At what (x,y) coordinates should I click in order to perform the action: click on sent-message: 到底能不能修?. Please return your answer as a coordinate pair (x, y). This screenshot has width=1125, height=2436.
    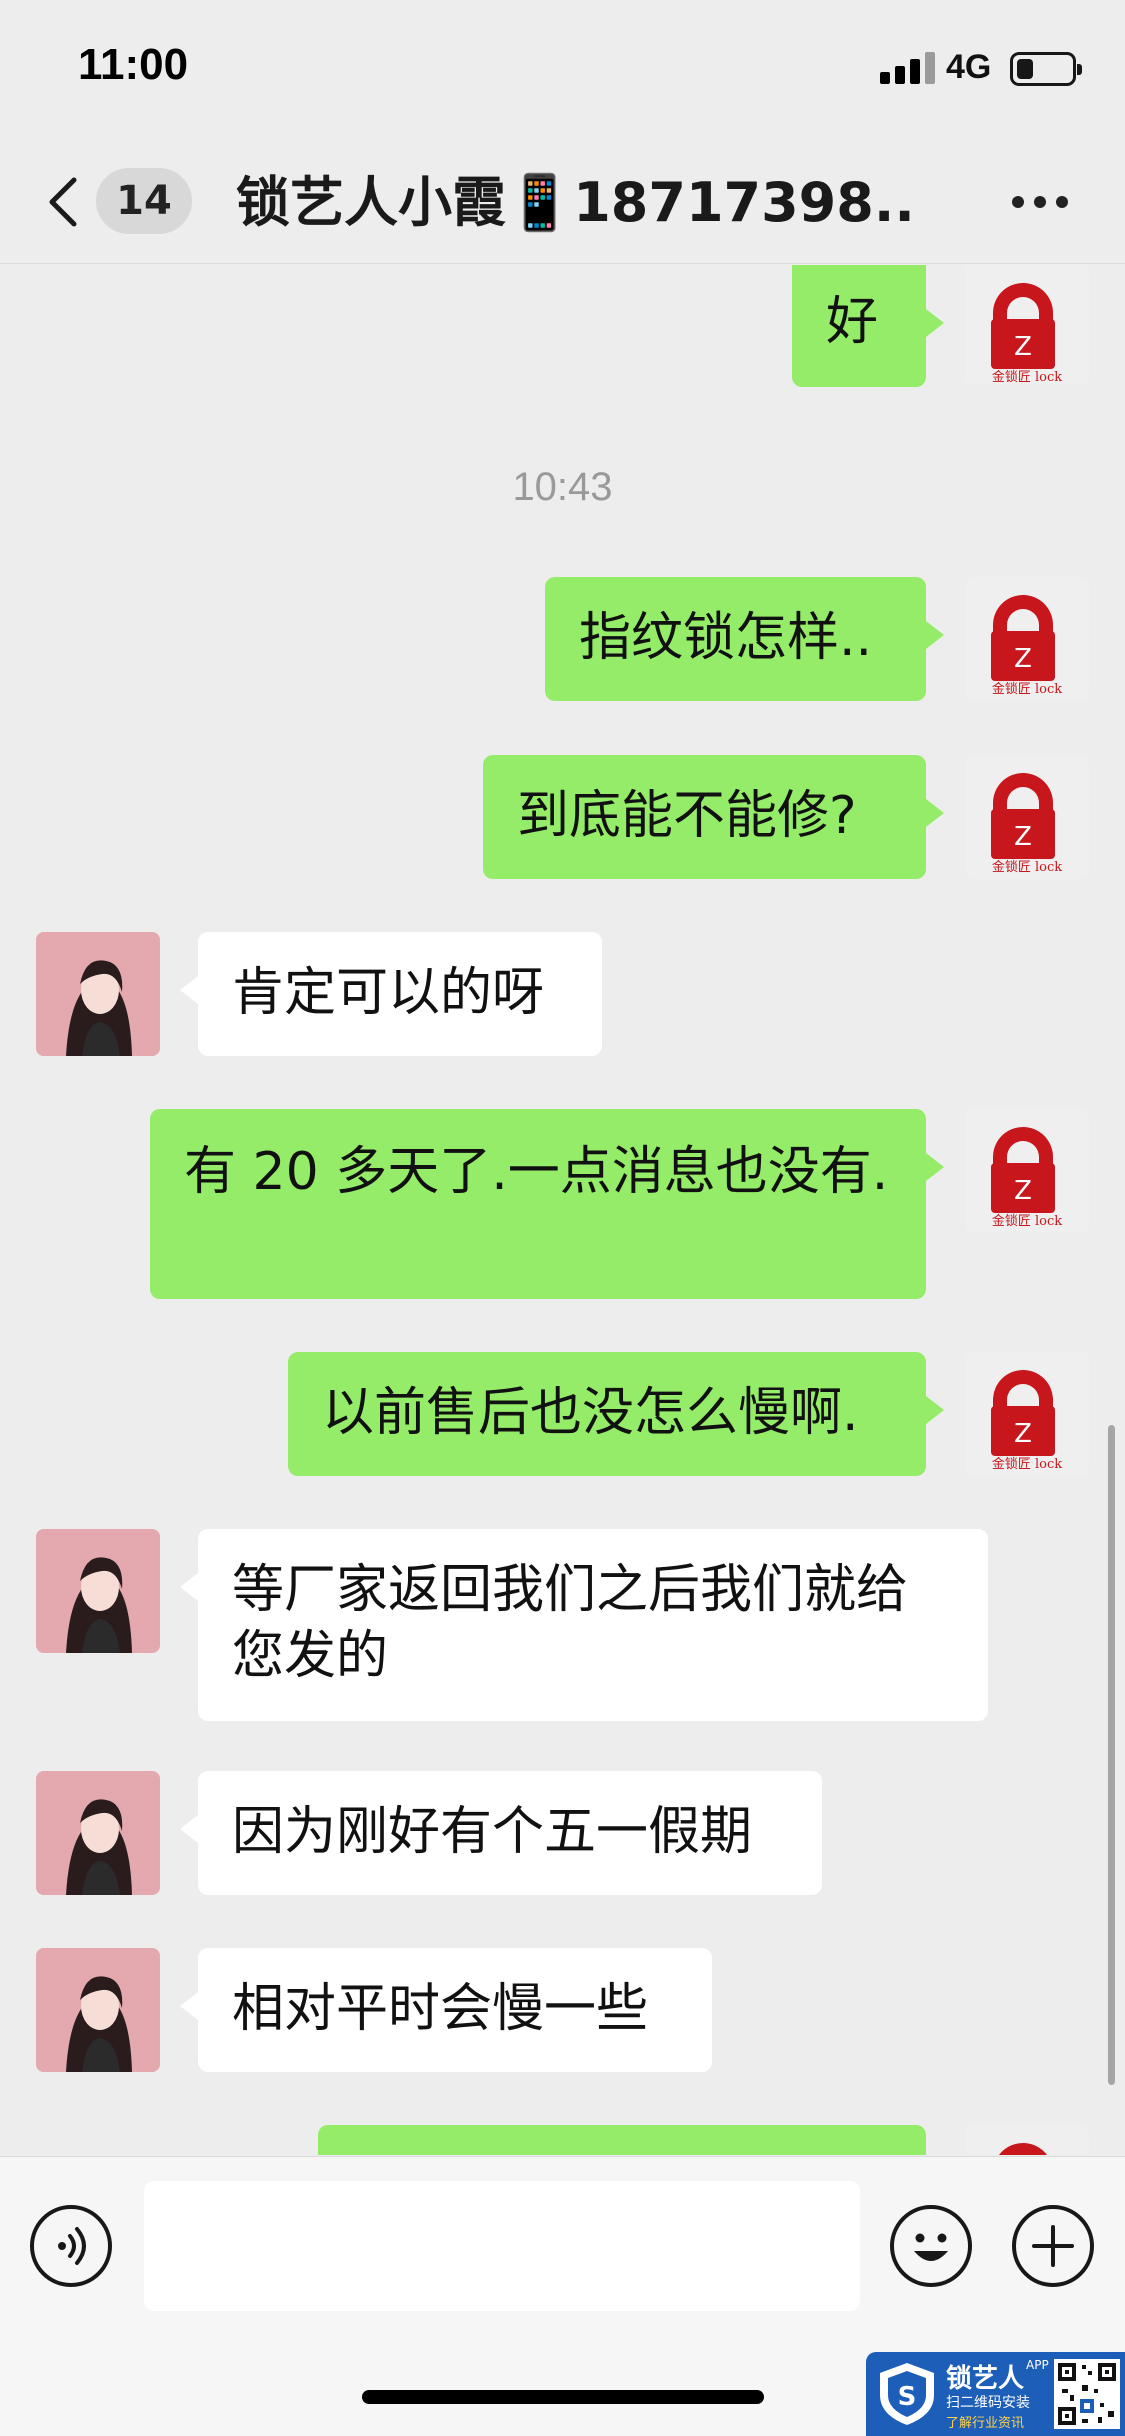
    Looking at the image, I should click on (713, 817).